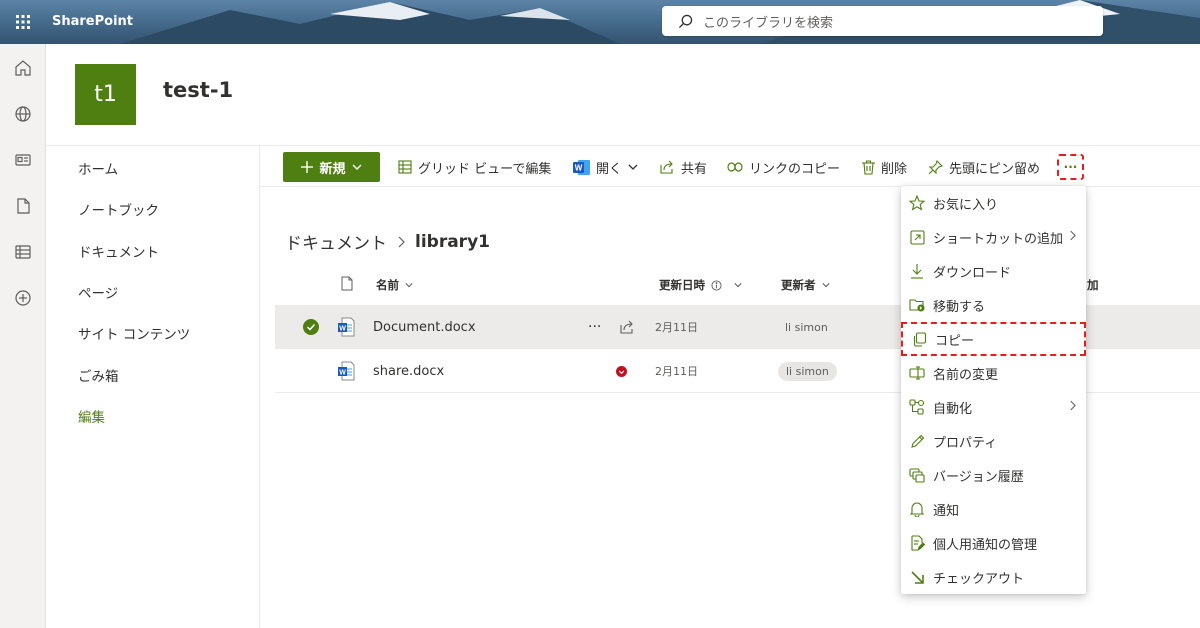 The height and width of the screenshot is (628, 1200). I want to click on nav-edit-link: 編集, so click(91, 416).